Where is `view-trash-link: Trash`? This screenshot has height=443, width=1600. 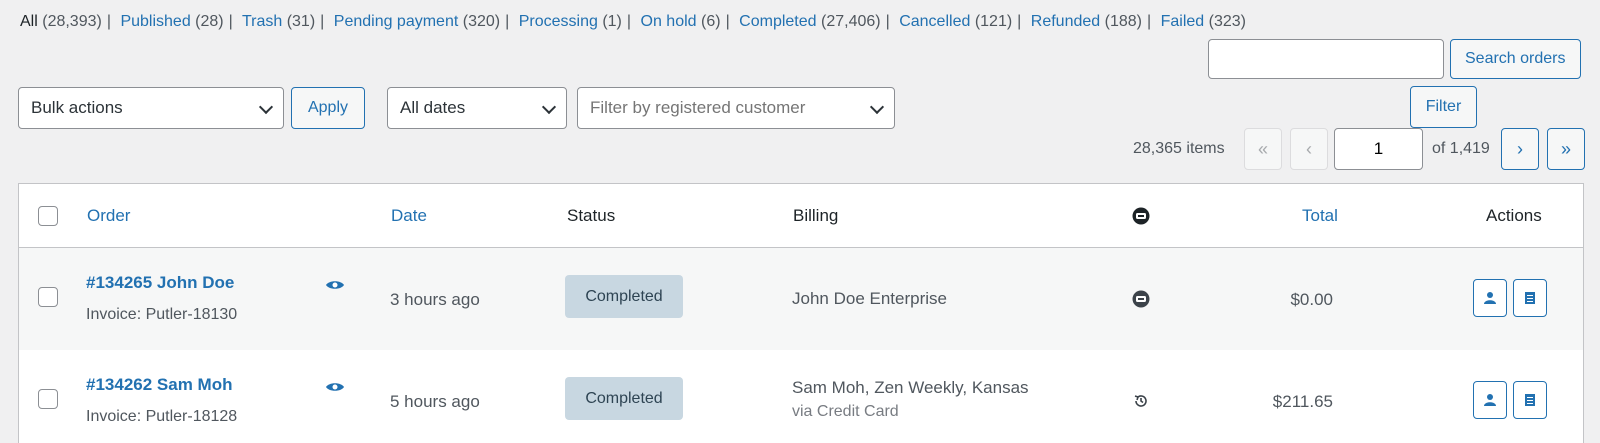 view-trash-link: Trash is located at coordinates (262, 21).